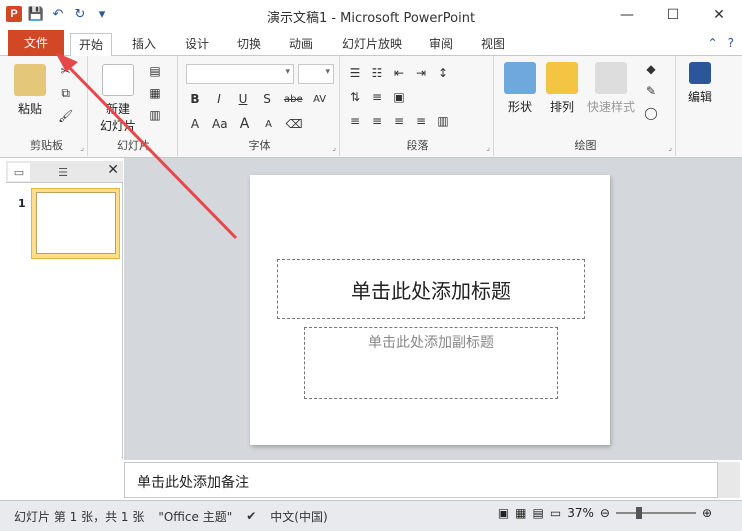 Image resolution: width=742 pixels, height=531 pixels. I want to click on maximize-button: ☐, so click(673, 15).